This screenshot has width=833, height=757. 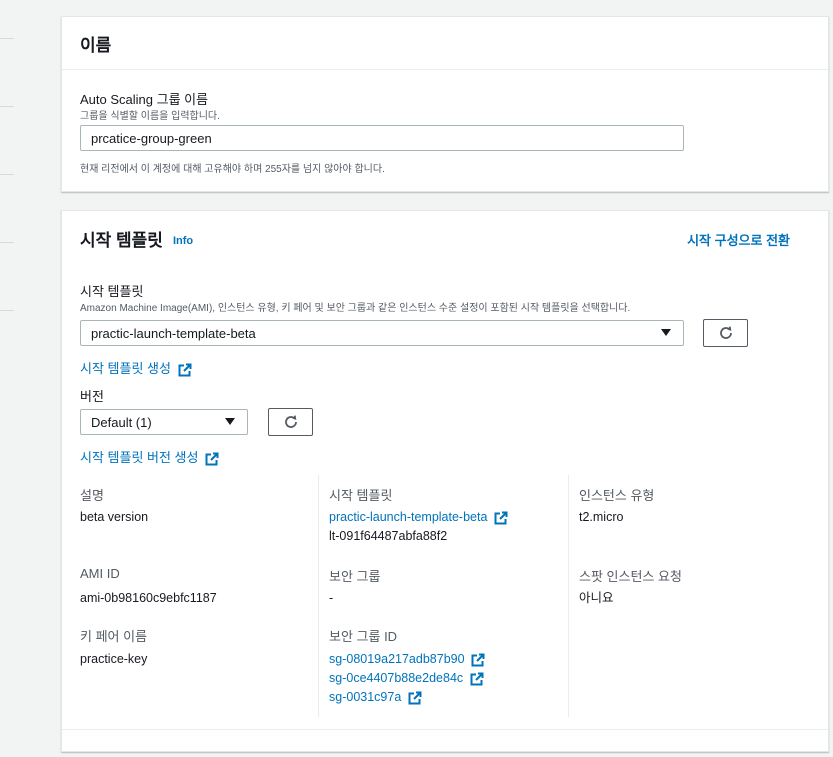 What do you see at coordinates (150, 116) in the screenshot?
I see `group-name-description: 그룹을 식별할 이름을 입력합니다.` at bounding box center [150, 116].